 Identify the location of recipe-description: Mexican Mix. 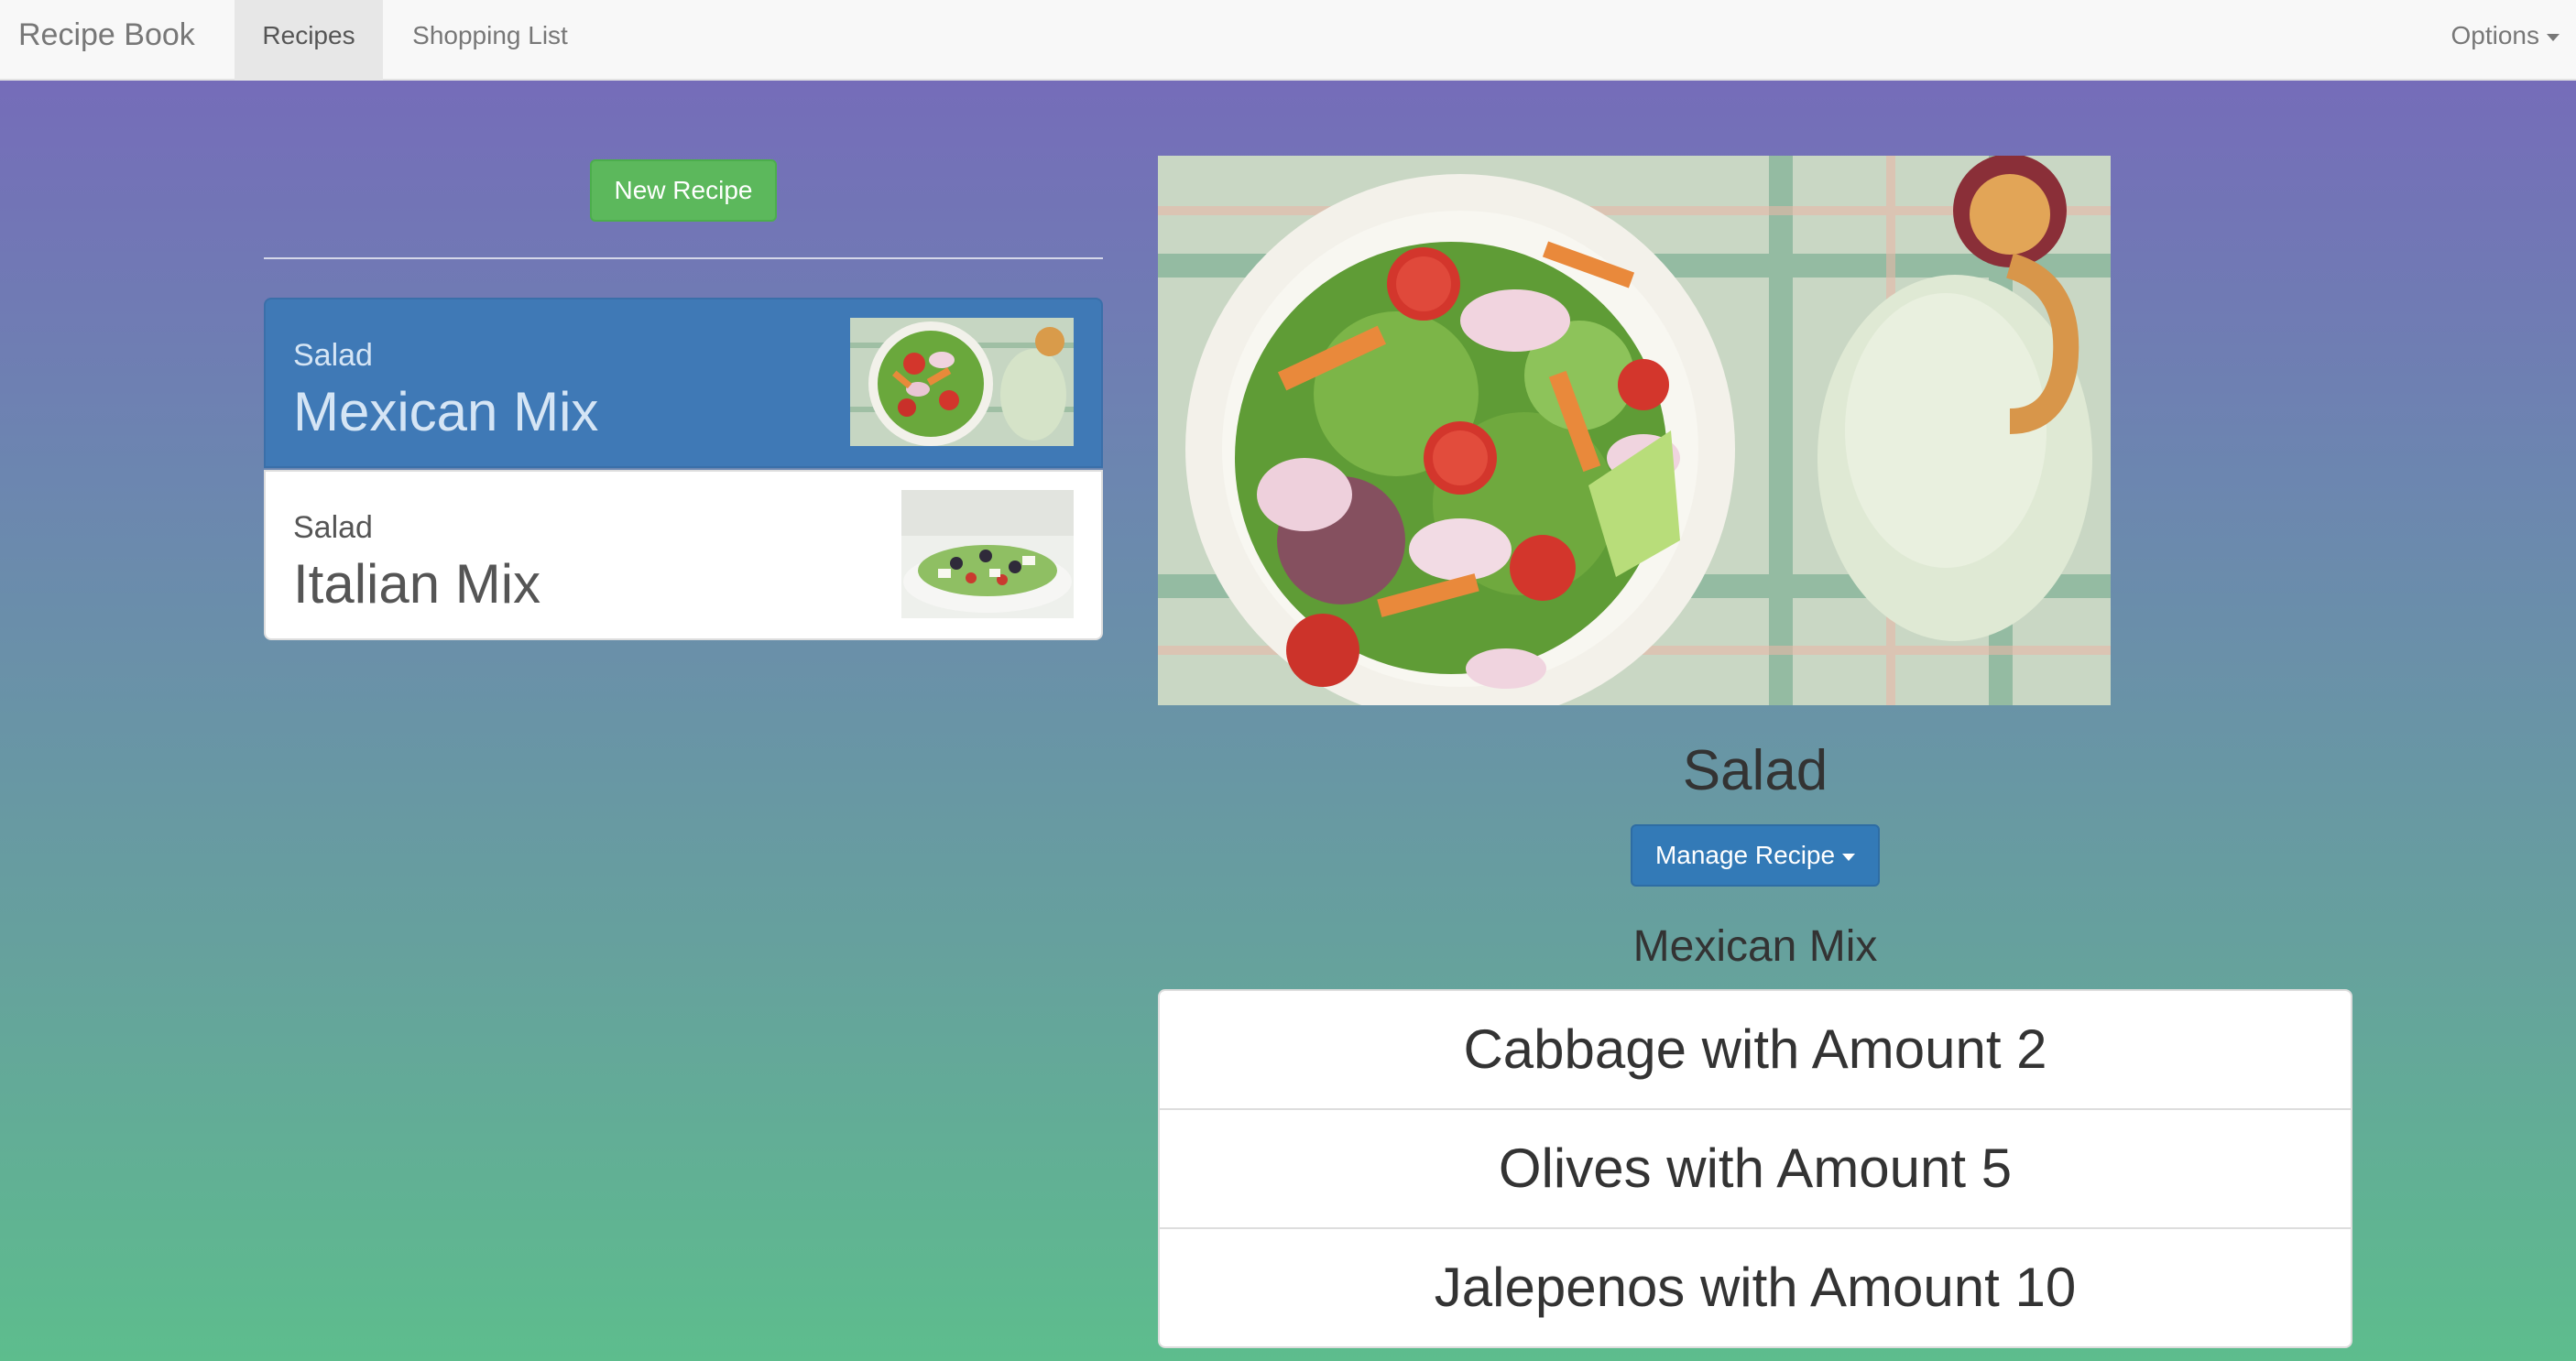
(1755, 946).